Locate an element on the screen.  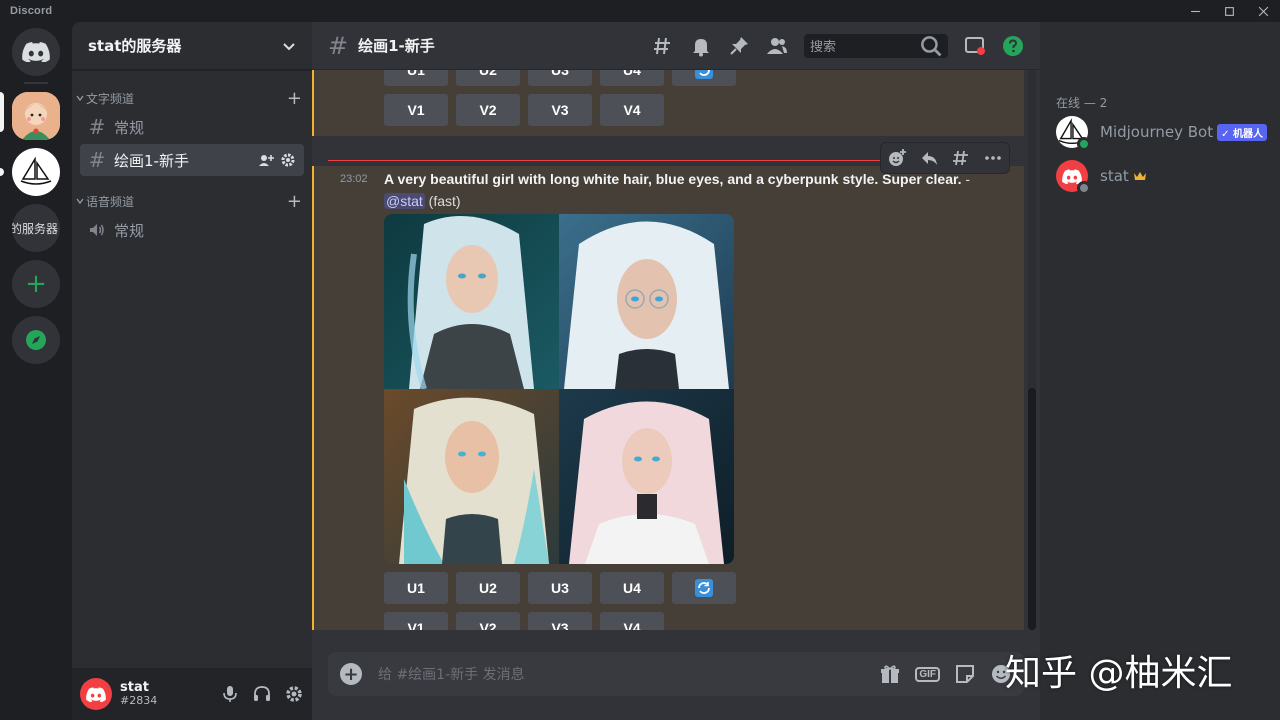
user-panel: stat #2834 is located at coordinates (192, 694).